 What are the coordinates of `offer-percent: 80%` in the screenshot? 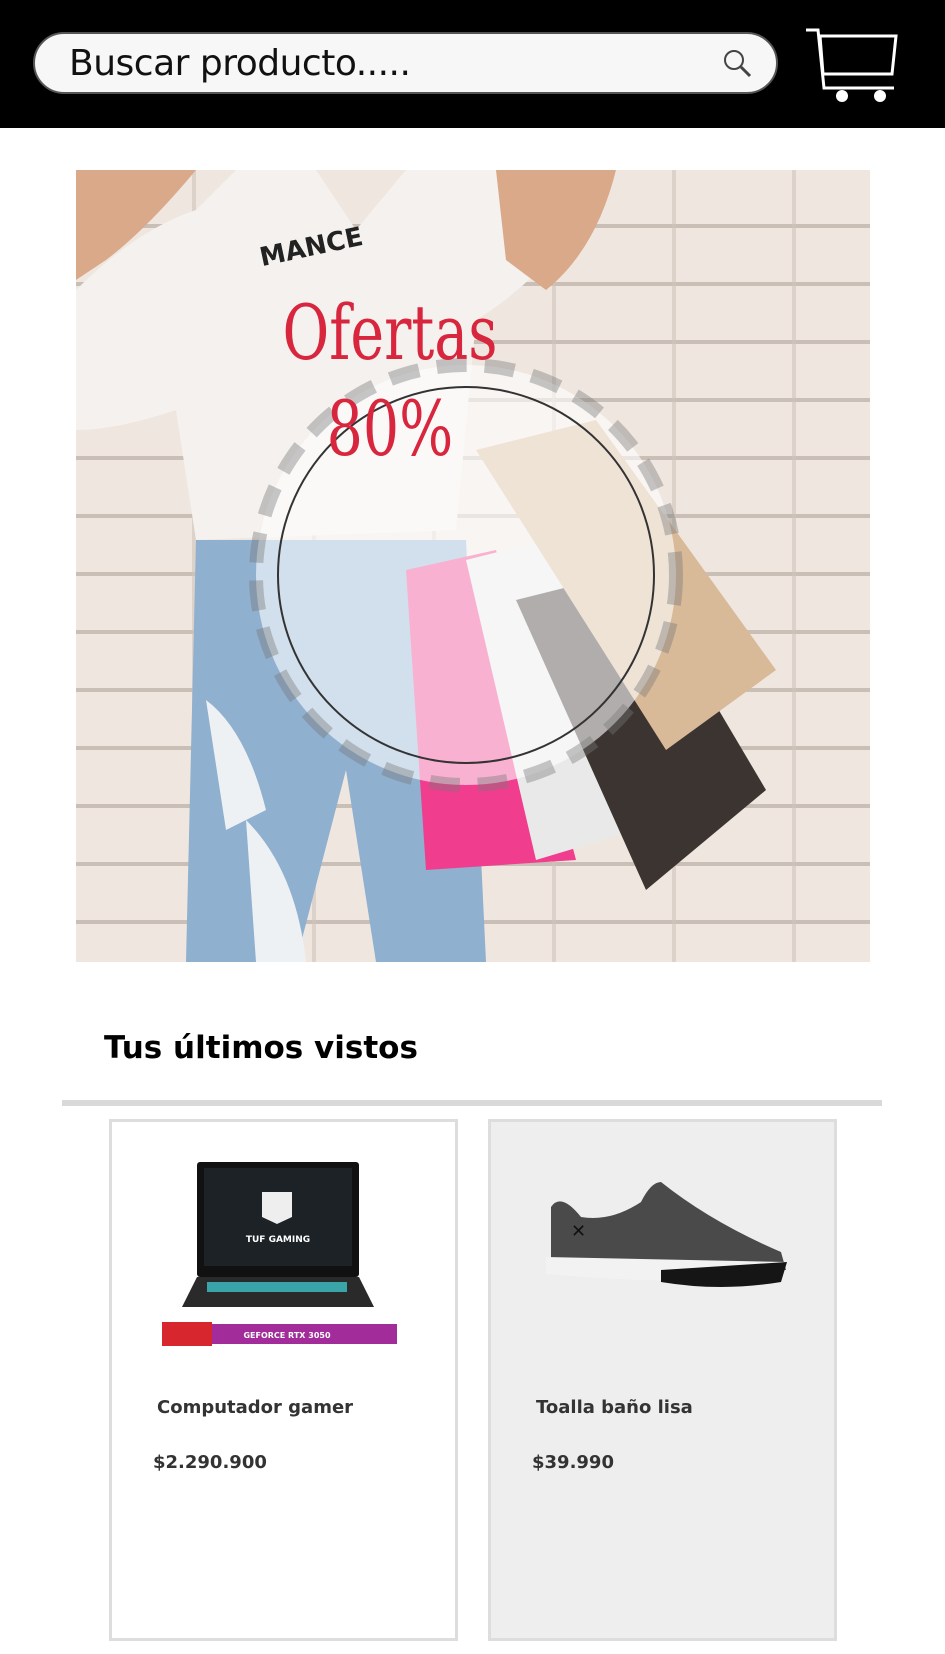 It's located at (390, 428).